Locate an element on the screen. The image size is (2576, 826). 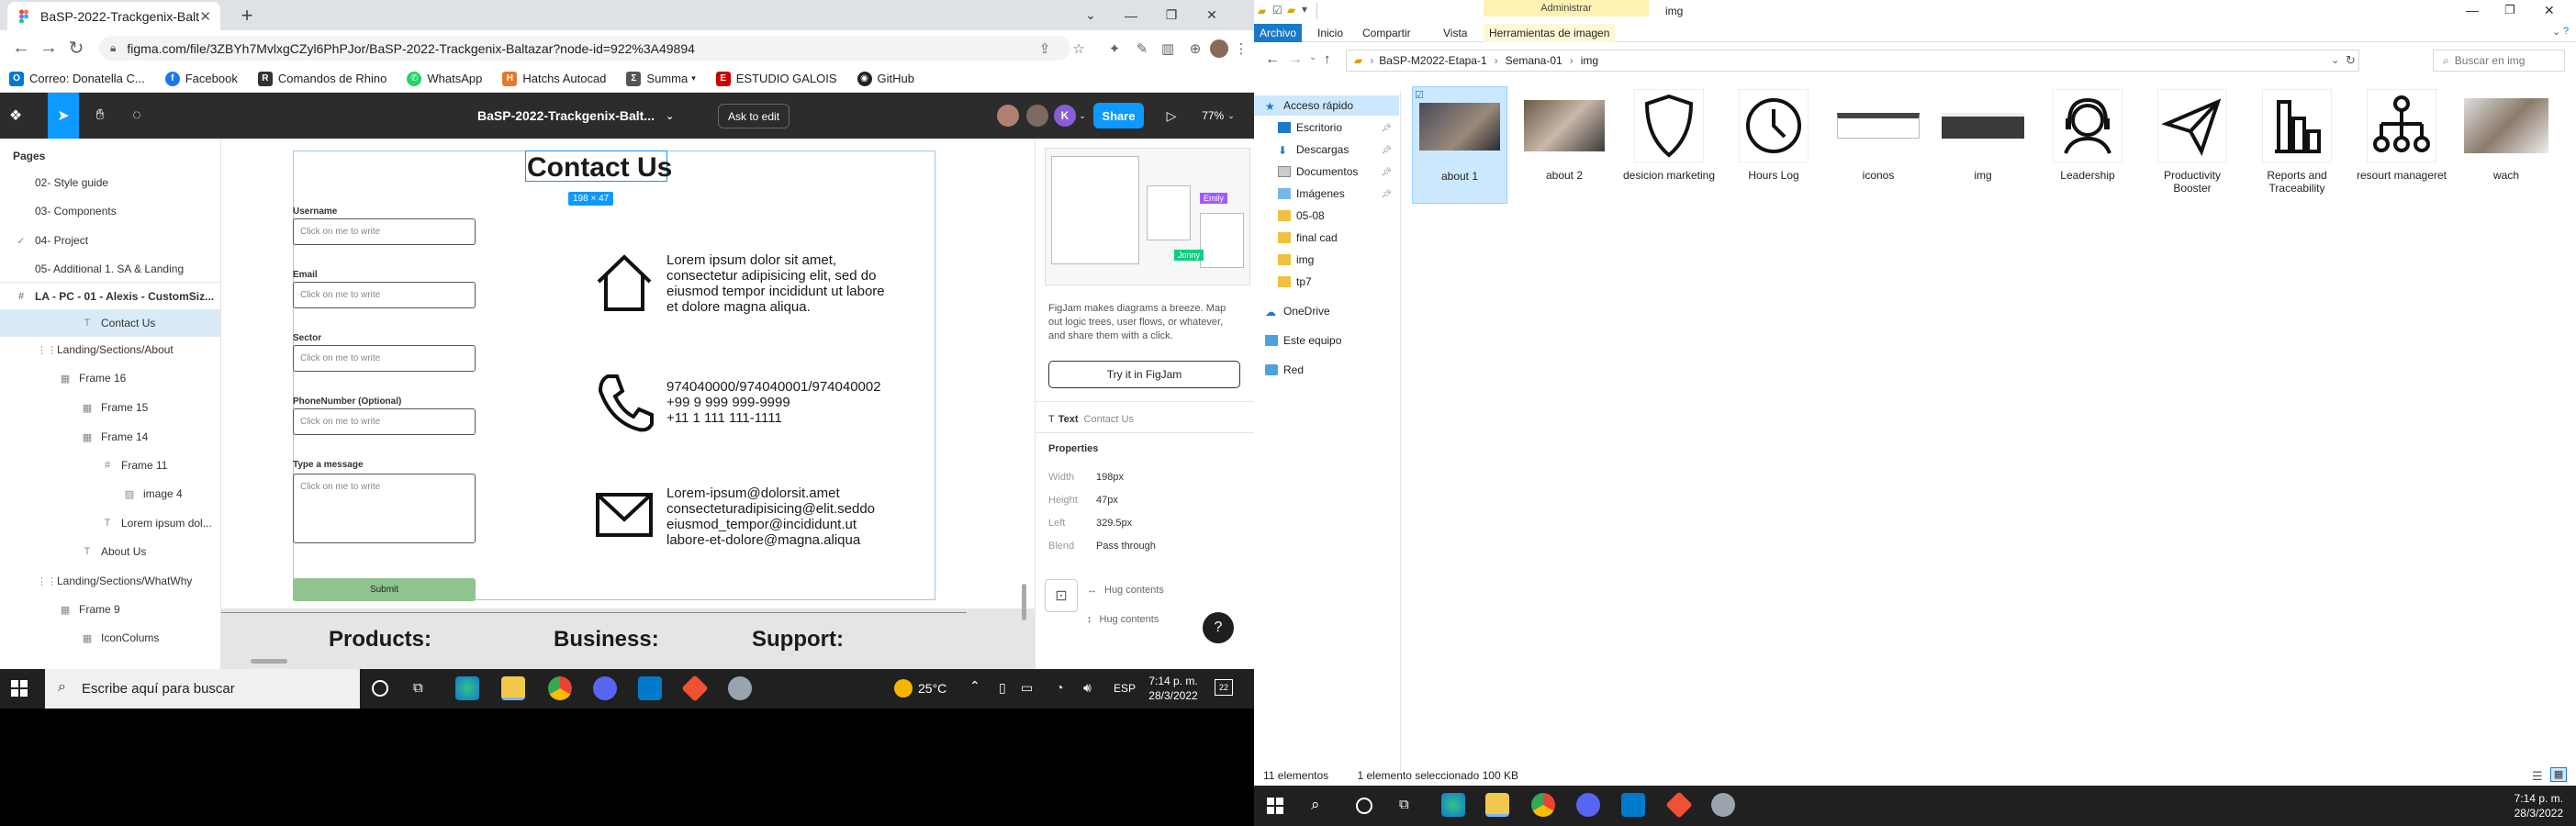
page-item: 02- Style guide is located at coordinates (110, 183).